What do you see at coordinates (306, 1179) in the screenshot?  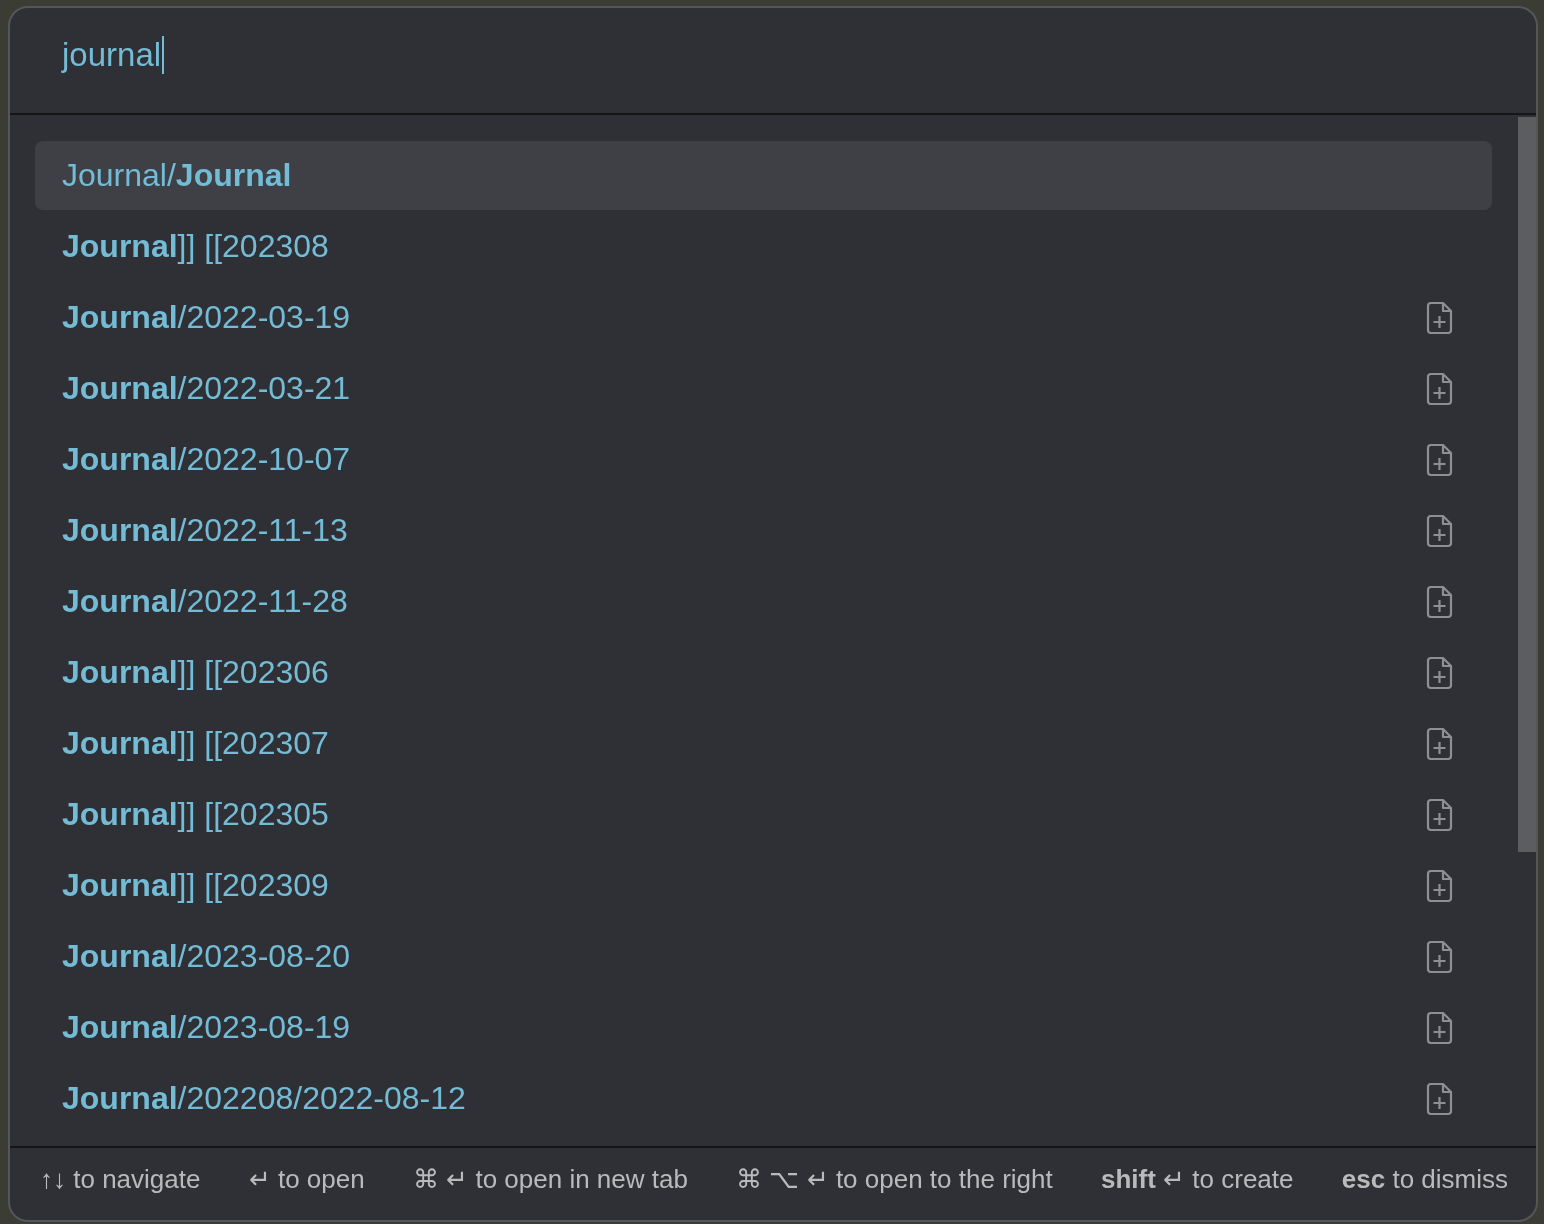 I see `shortcut-hint: ↵ to open` at bounding box center [306, 1179].